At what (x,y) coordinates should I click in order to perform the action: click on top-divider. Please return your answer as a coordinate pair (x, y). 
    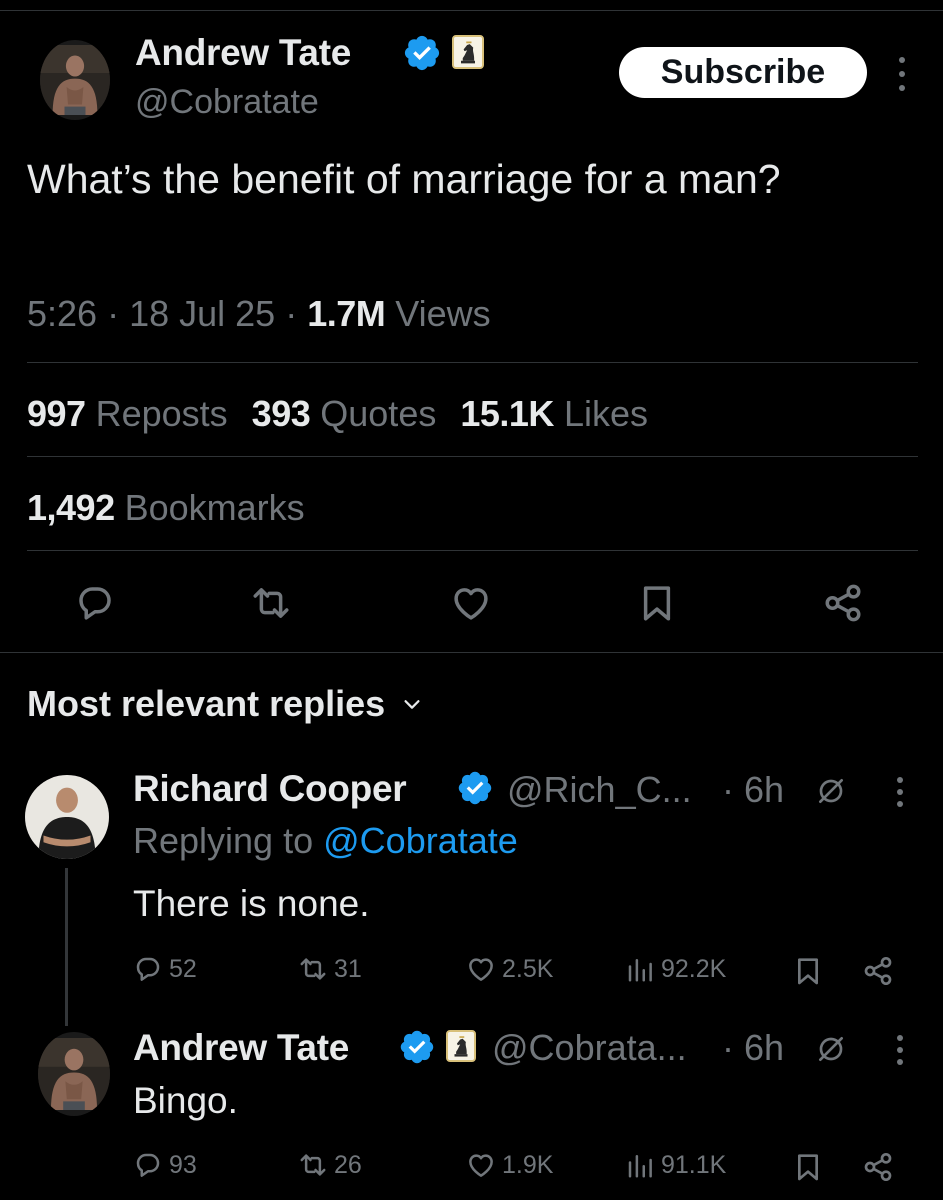
    Looking at the image, I should click on (471, 10).